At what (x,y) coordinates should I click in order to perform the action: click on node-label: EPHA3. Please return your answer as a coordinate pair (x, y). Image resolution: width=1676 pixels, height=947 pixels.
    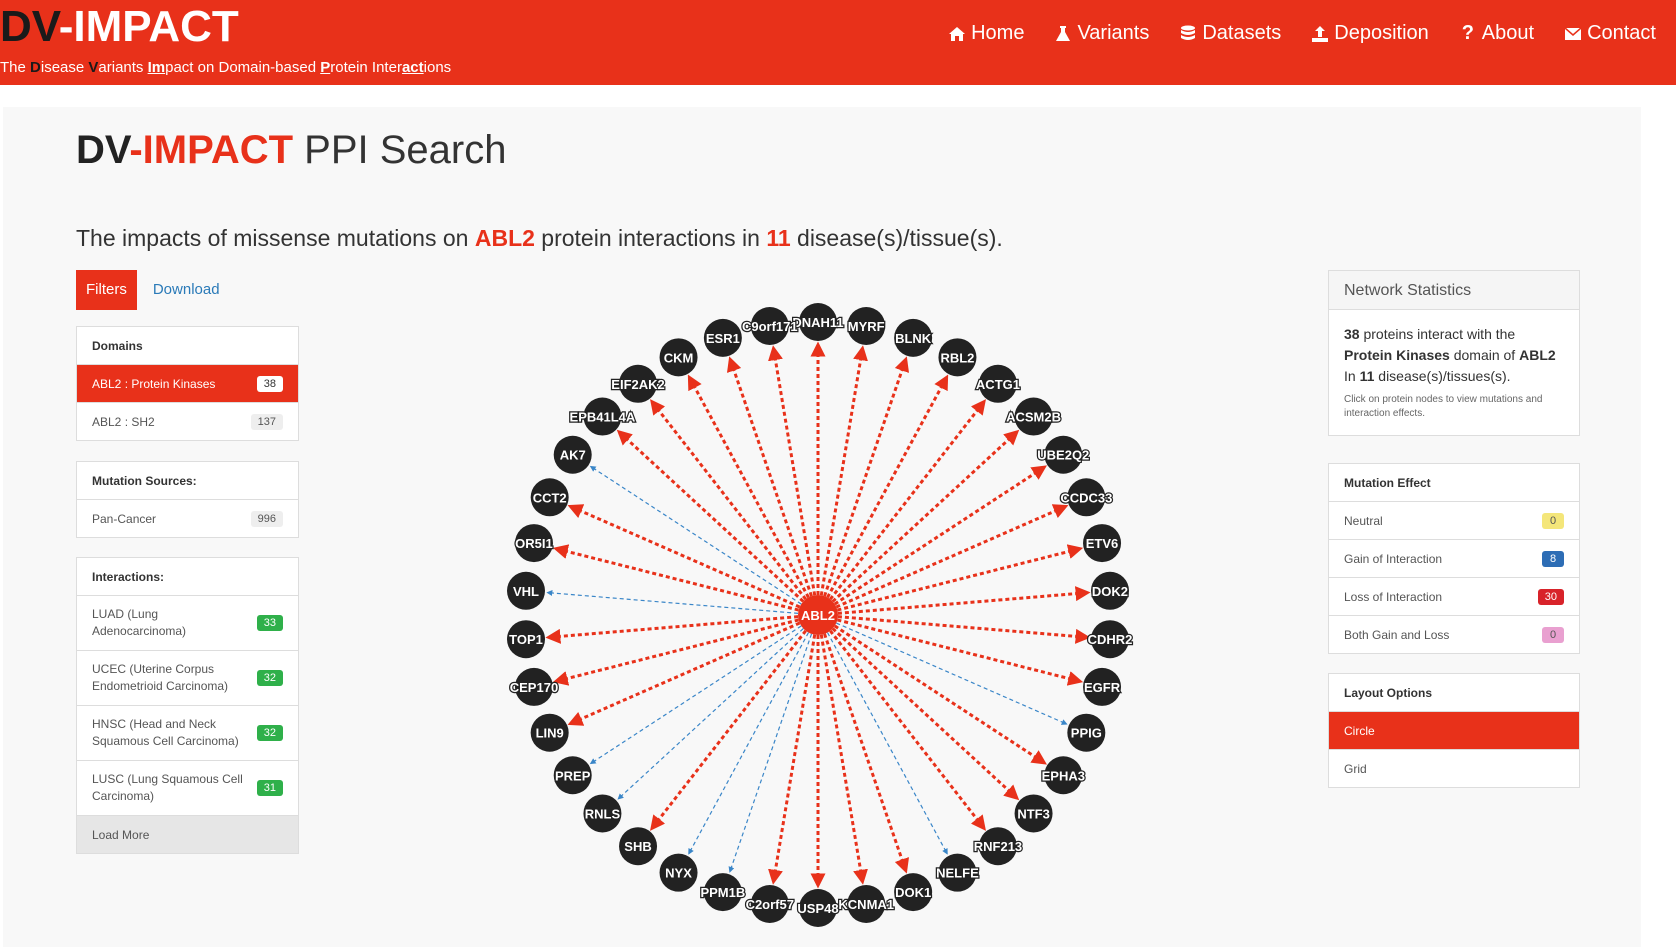
    Looking at the image, I should click on (1063, 775).